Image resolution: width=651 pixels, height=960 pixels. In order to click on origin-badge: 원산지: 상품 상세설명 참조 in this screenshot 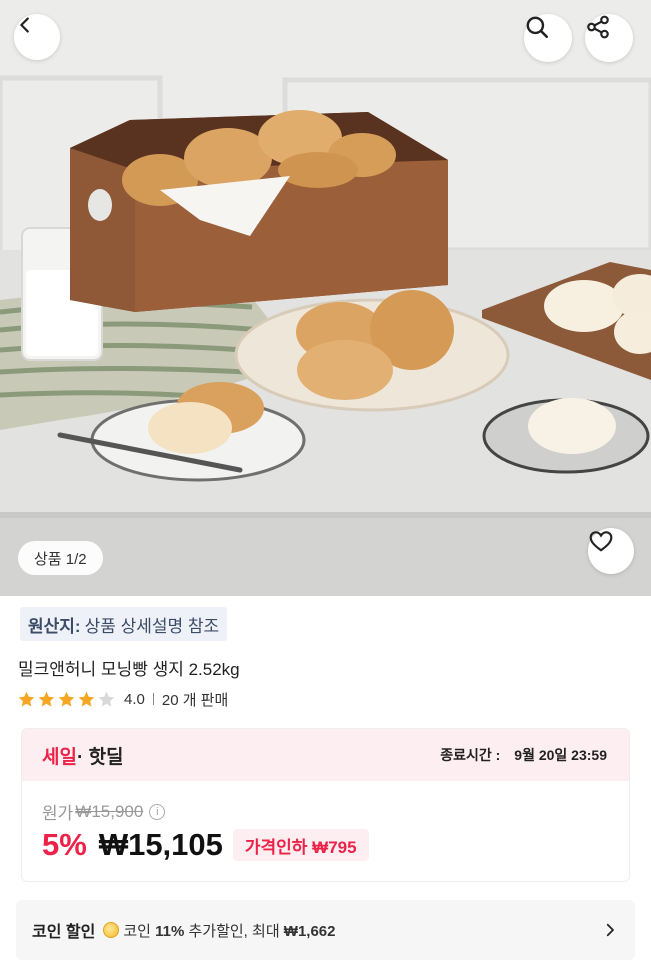, I will do `click(124, 624)`.